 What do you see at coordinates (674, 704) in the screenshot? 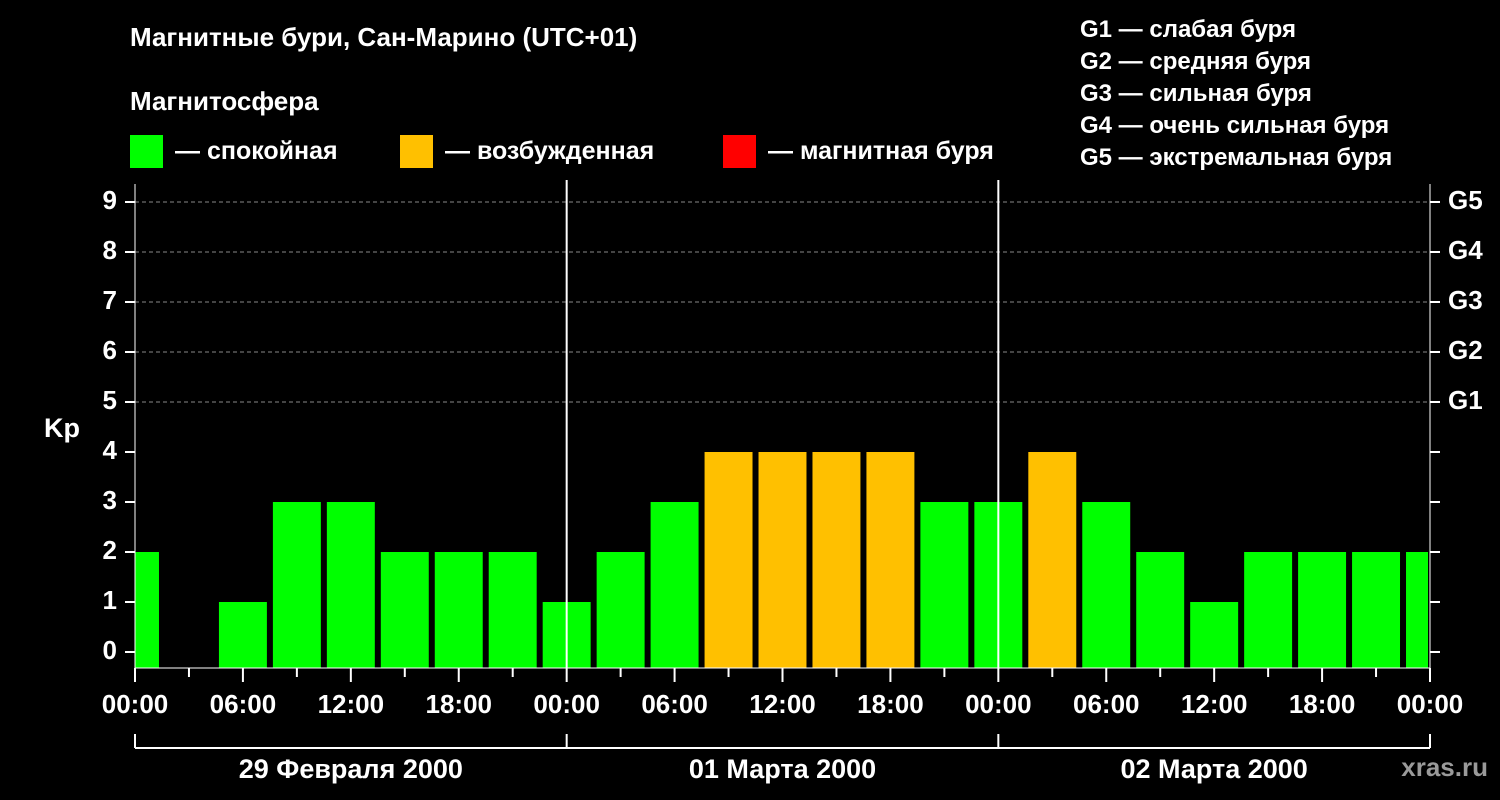
I see `x-tick-label-5: 06:00` at bounding box center [674, 704].